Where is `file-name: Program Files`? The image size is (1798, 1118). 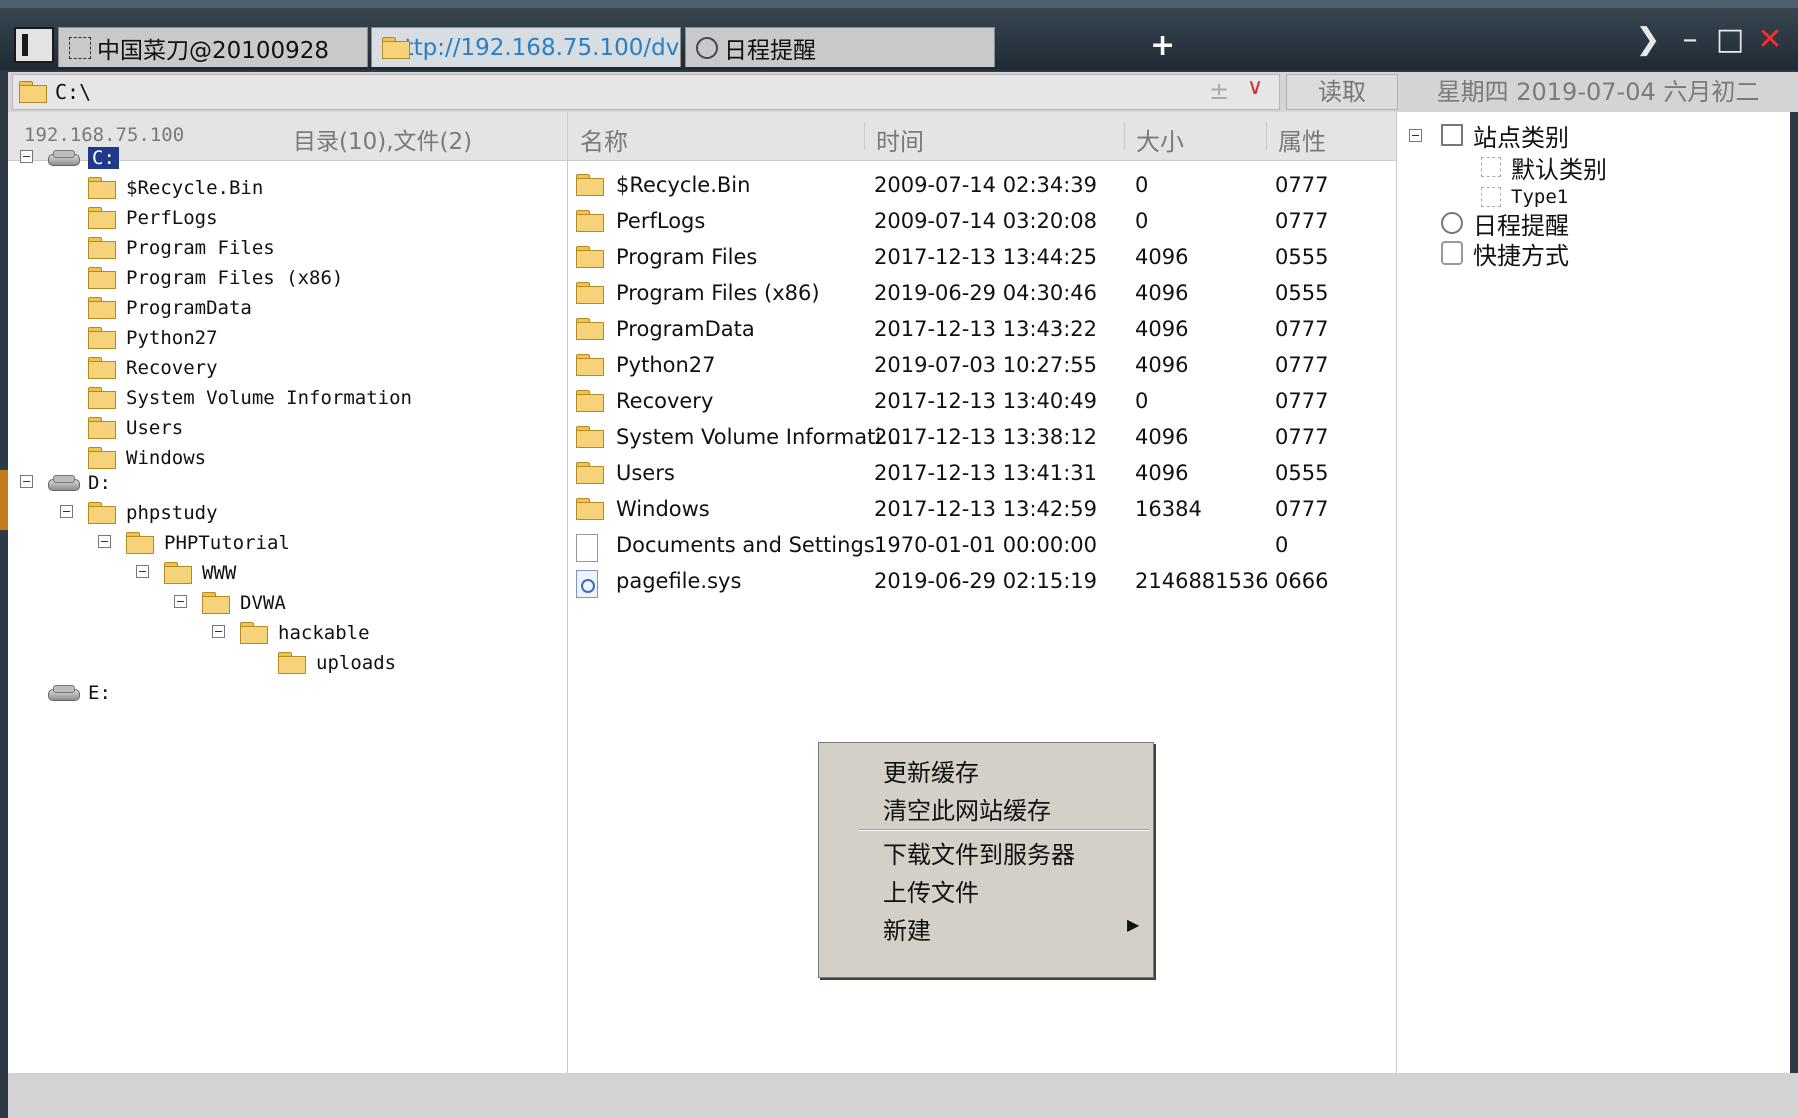
file-name: Program Files is located at coordinates (687, 257).